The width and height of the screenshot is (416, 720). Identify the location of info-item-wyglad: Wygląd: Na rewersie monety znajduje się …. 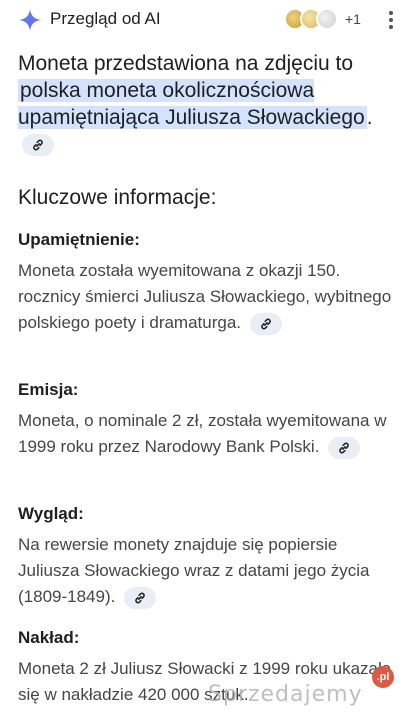
(208, 556).